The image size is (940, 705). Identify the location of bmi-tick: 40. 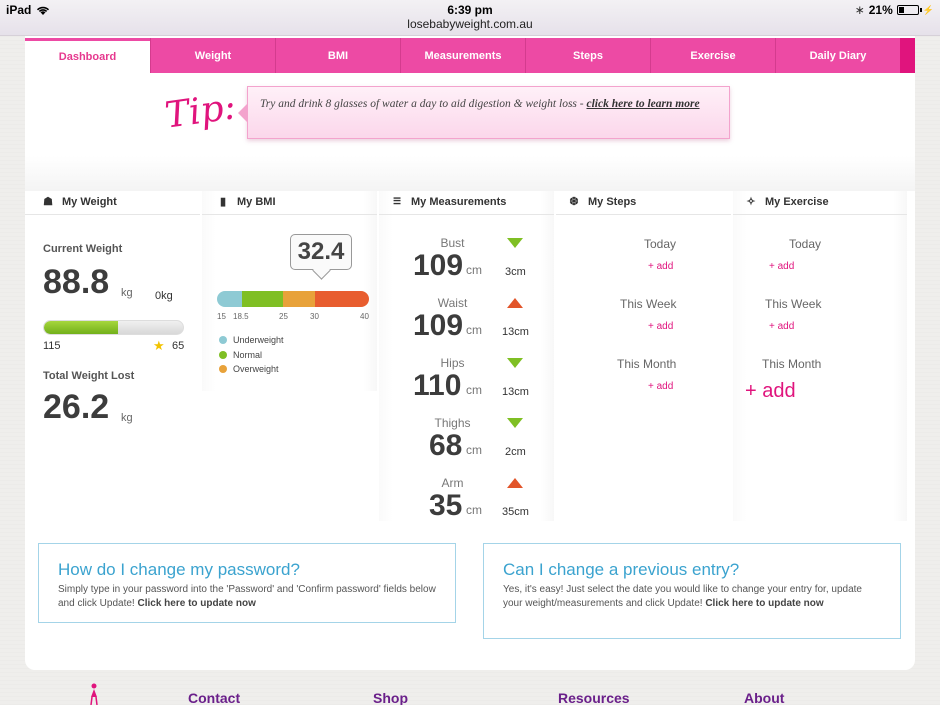
(364, 316).